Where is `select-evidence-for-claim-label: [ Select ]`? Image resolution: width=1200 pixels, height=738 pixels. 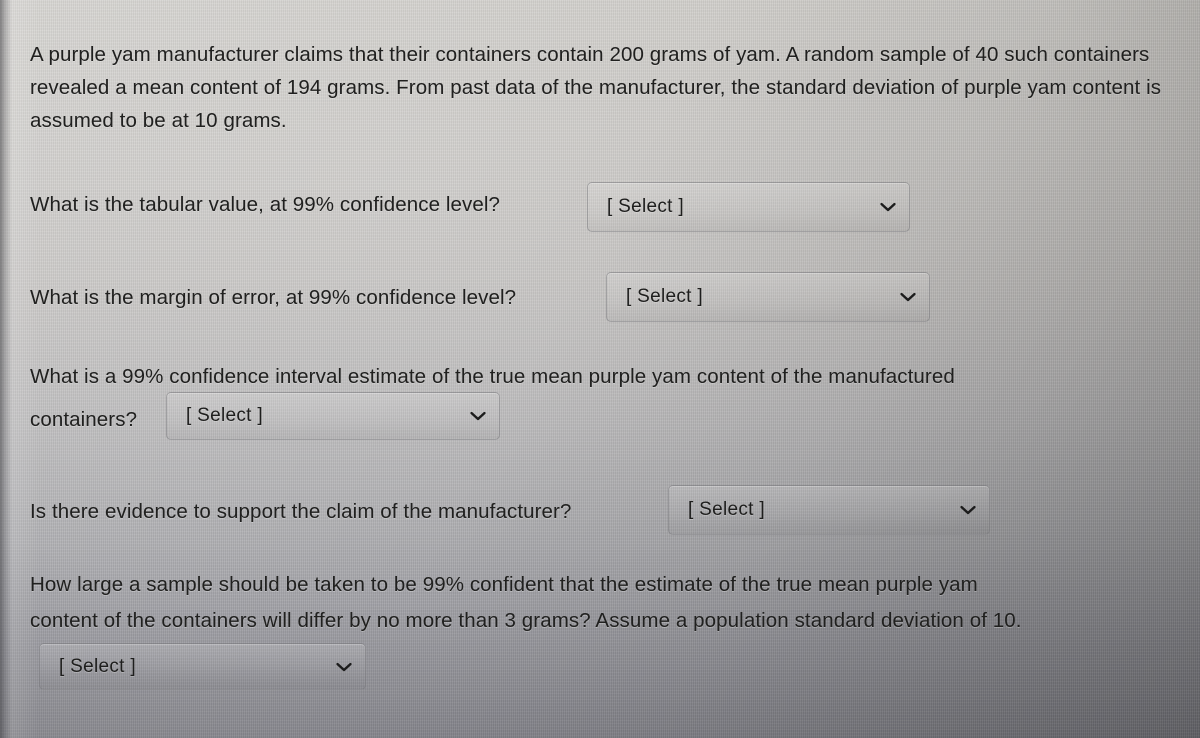 select-evidence-for-claim-label: [ Select ] is located at coordinates (726, 509).